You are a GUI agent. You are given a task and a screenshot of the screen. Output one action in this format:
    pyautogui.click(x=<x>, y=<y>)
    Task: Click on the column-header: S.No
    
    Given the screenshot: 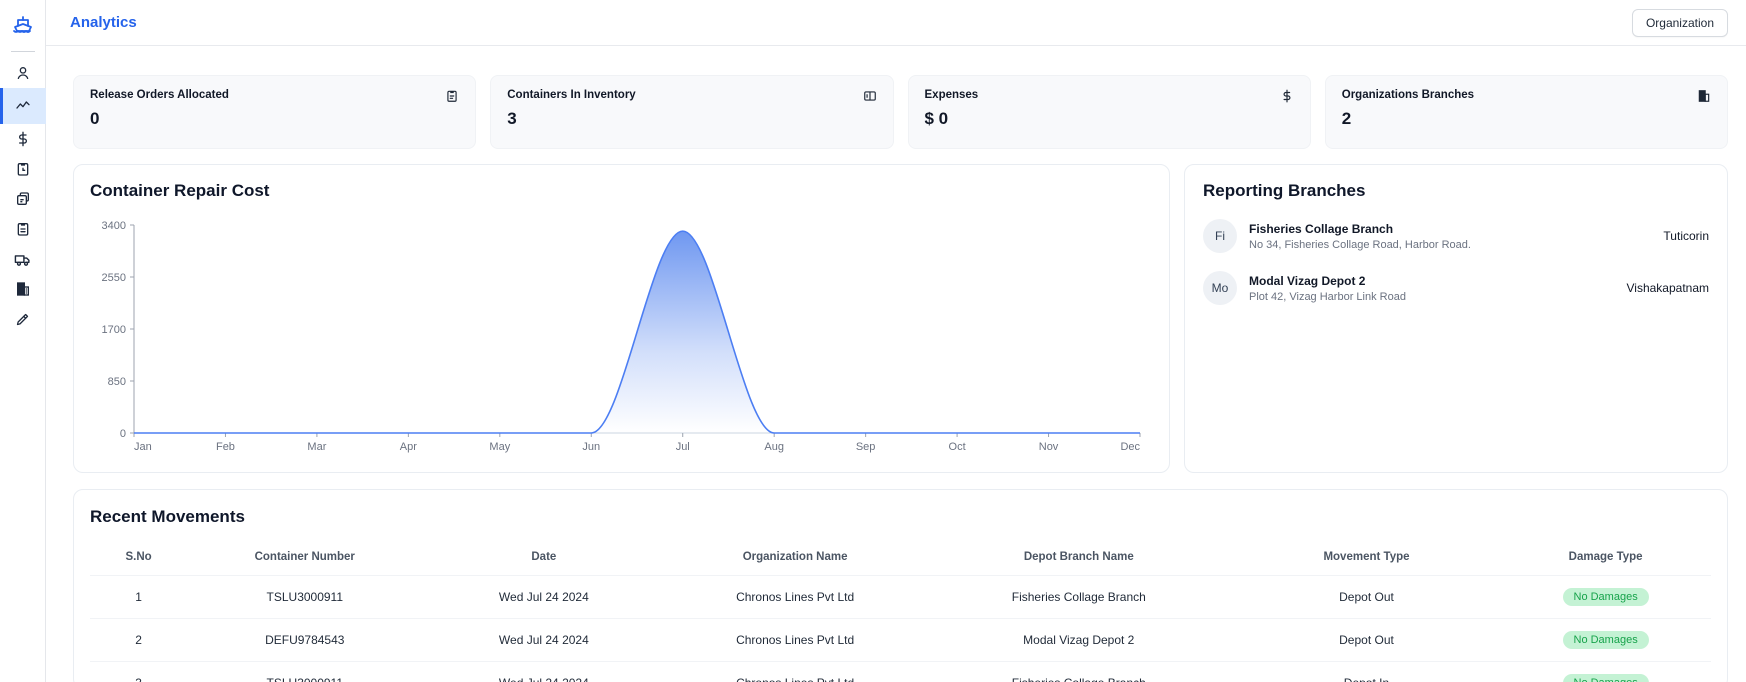 What is the action you would take?
    pyautogui.click(x=138, y=557)
    